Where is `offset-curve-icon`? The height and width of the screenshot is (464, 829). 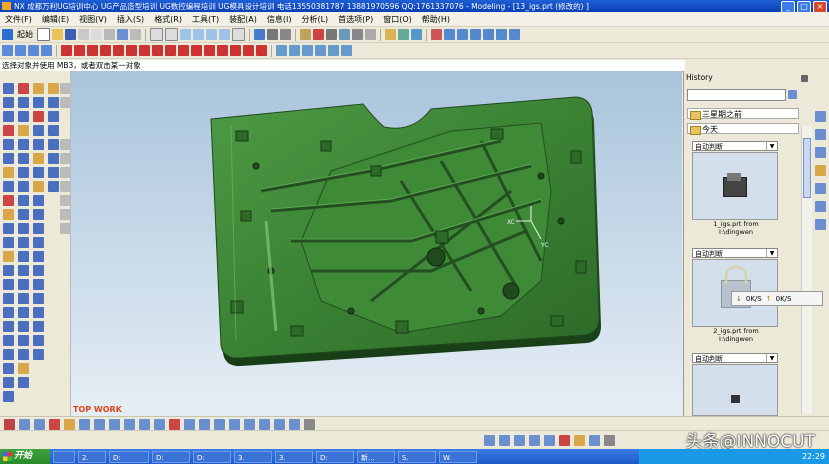 offset-curve-icon is located at coordinates (170, 50).